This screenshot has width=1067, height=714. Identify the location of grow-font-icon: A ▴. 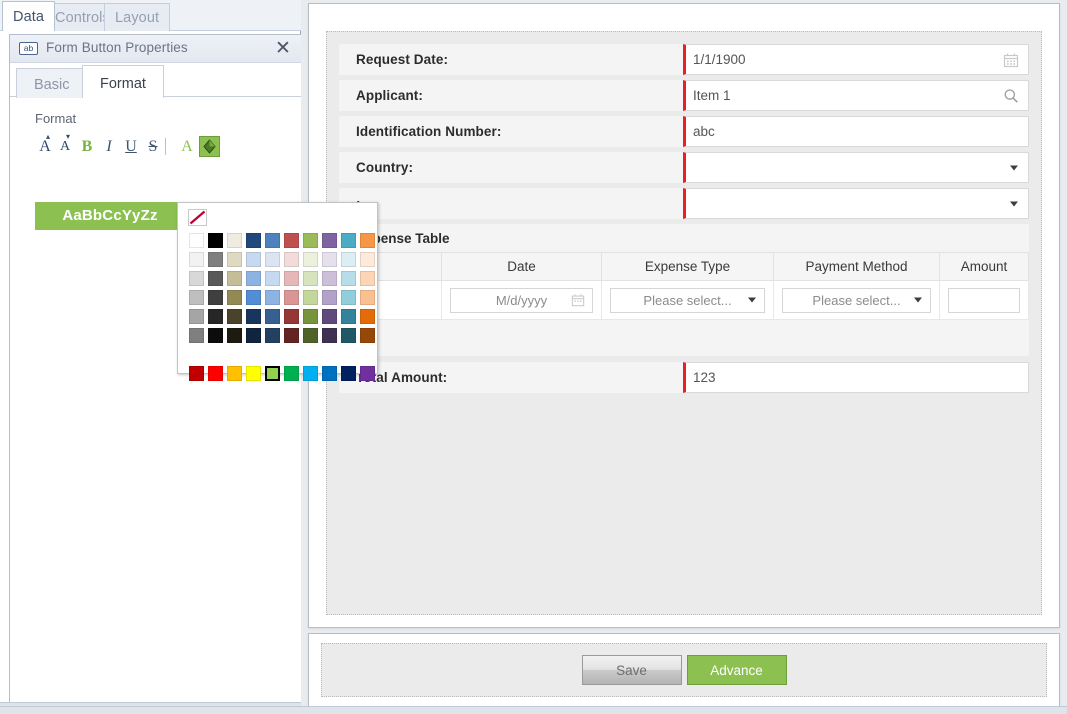
(45, 145).